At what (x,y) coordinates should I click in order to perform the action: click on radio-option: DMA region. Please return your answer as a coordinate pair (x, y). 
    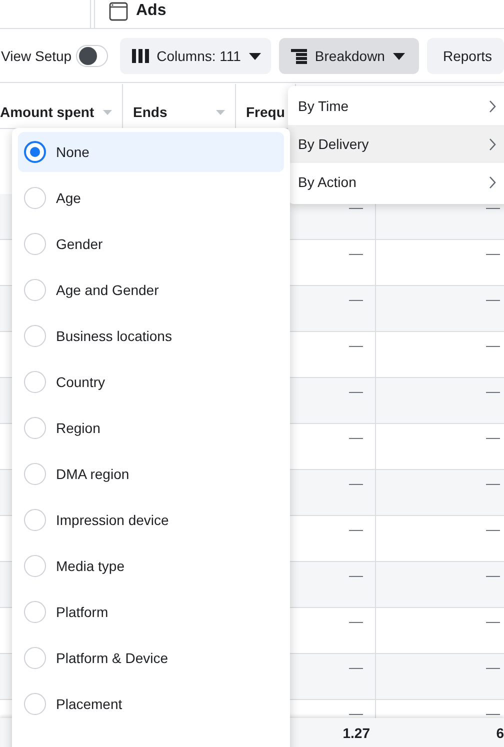
    Looking at the image, I should click on (151, 474).